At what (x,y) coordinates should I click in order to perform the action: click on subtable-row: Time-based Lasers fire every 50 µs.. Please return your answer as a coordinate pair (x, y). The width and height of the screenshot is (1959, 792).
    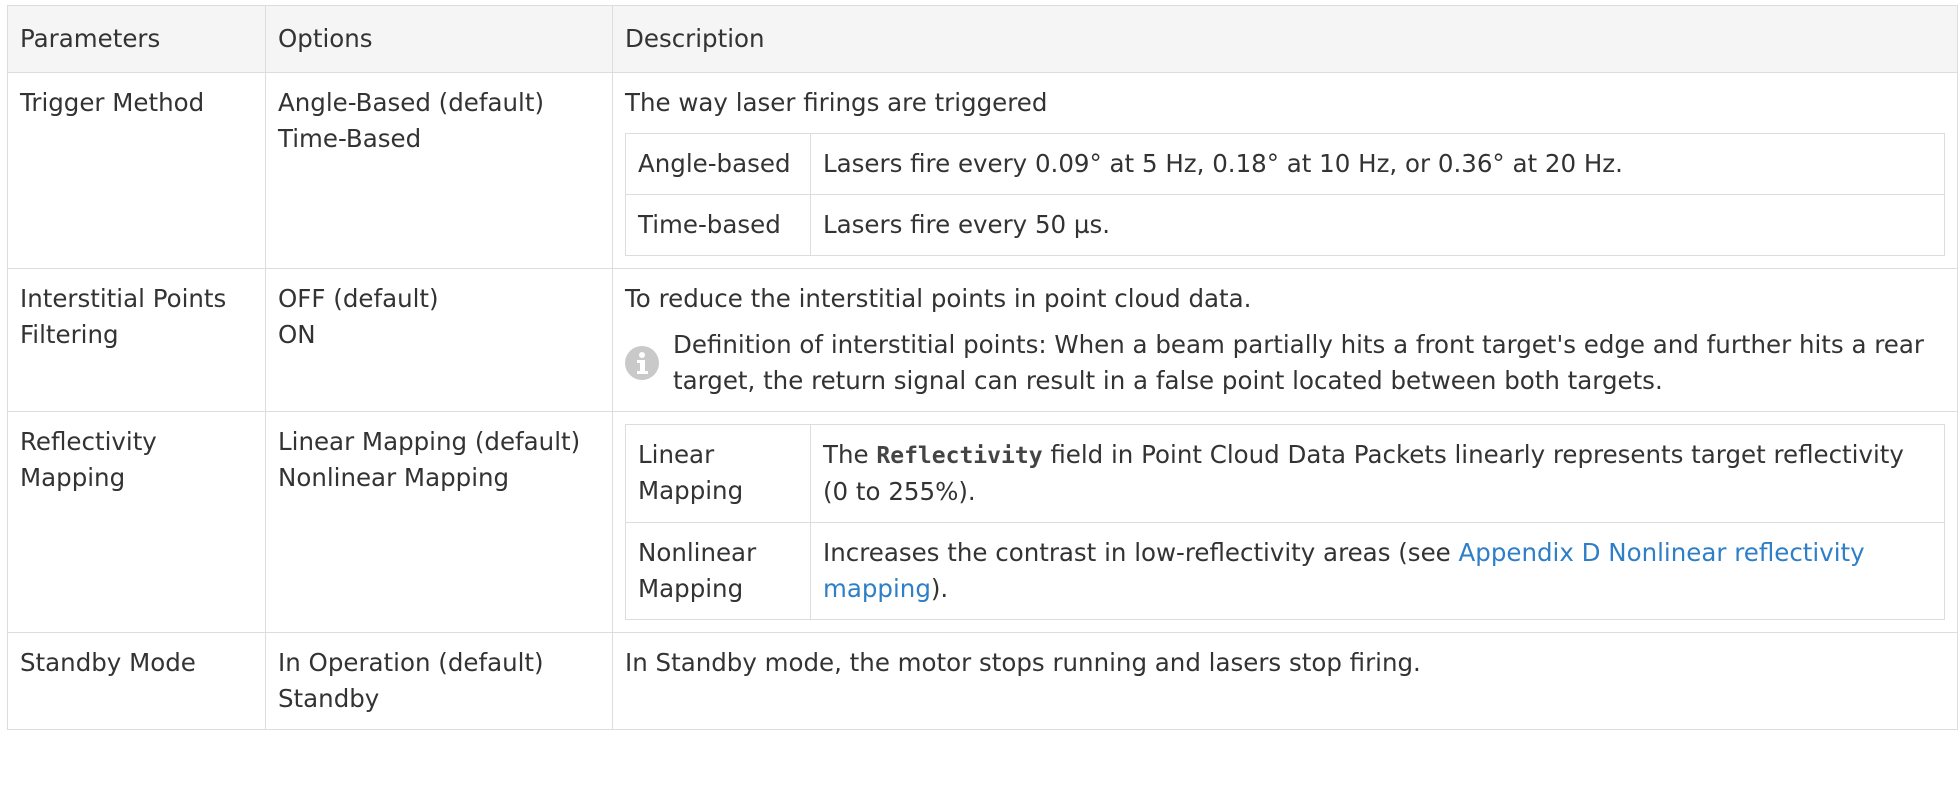
    Looking at the image, I should click on (1285, 225).